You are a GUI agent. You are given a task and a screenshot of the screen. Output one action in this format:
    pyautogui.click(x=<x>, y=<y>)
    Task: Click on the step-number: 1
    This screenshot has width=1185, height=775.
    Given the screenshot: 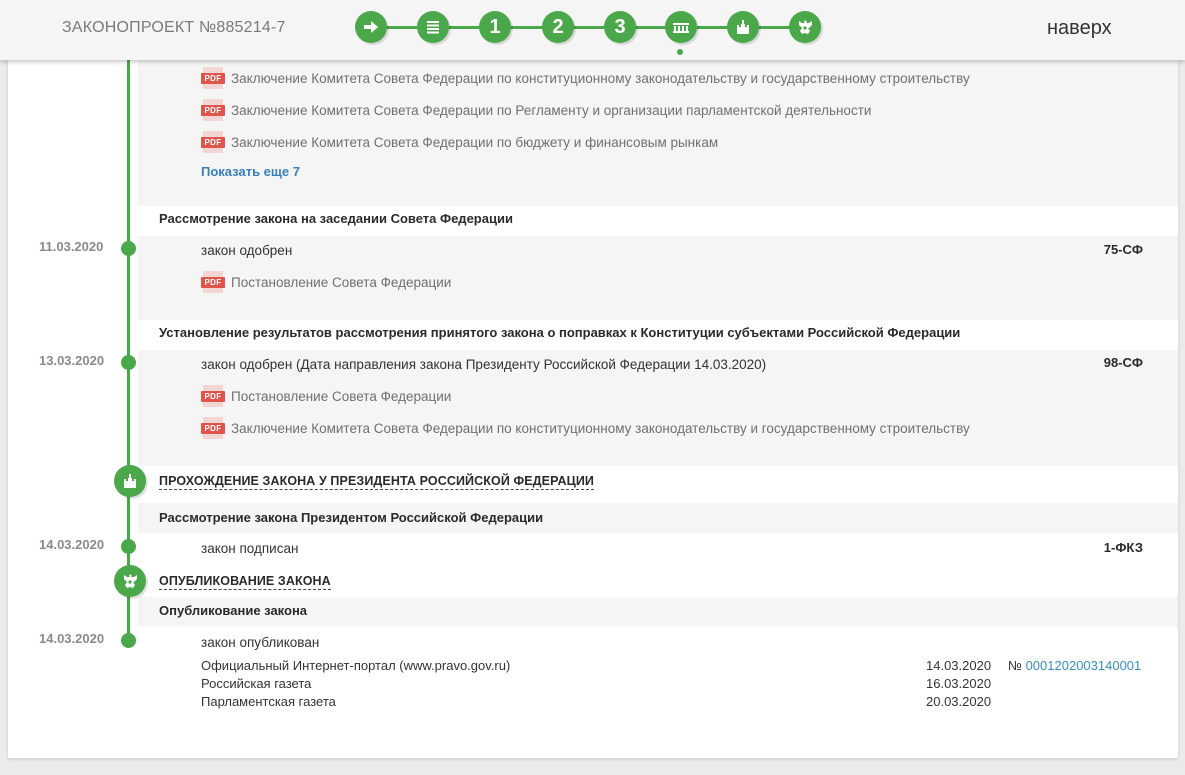 What is the action you would take?
    pyautogui.click(x=495, y=26)
    